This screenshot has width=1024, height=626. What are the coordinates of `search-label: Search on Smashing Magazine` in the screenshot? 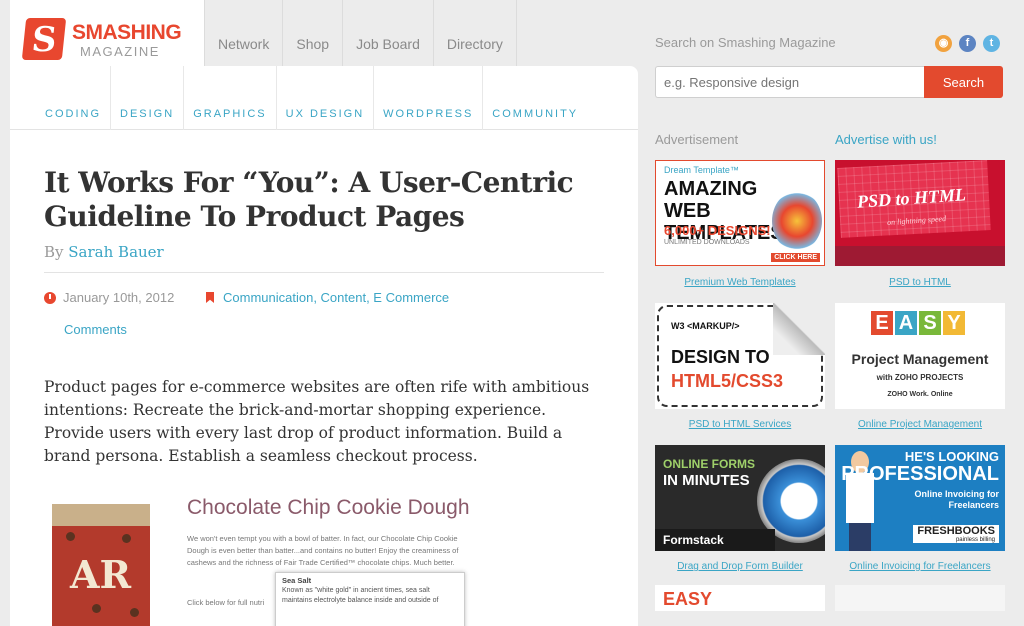 It's located at (745, 42).